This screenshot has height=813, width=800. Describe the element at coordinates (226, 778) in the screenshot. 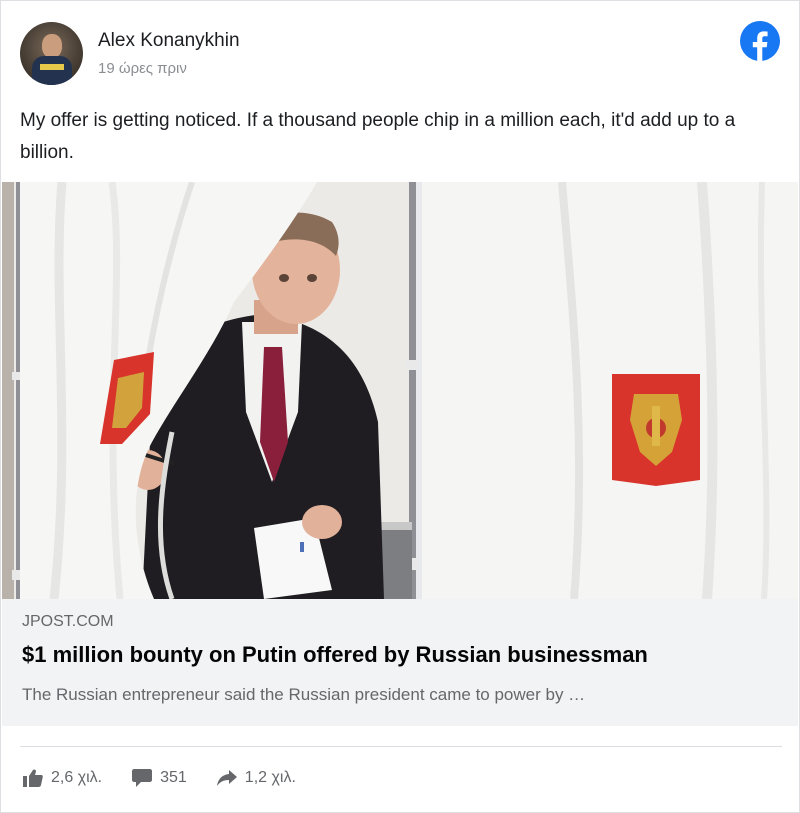

I see `share-arrow-icon` at that location.